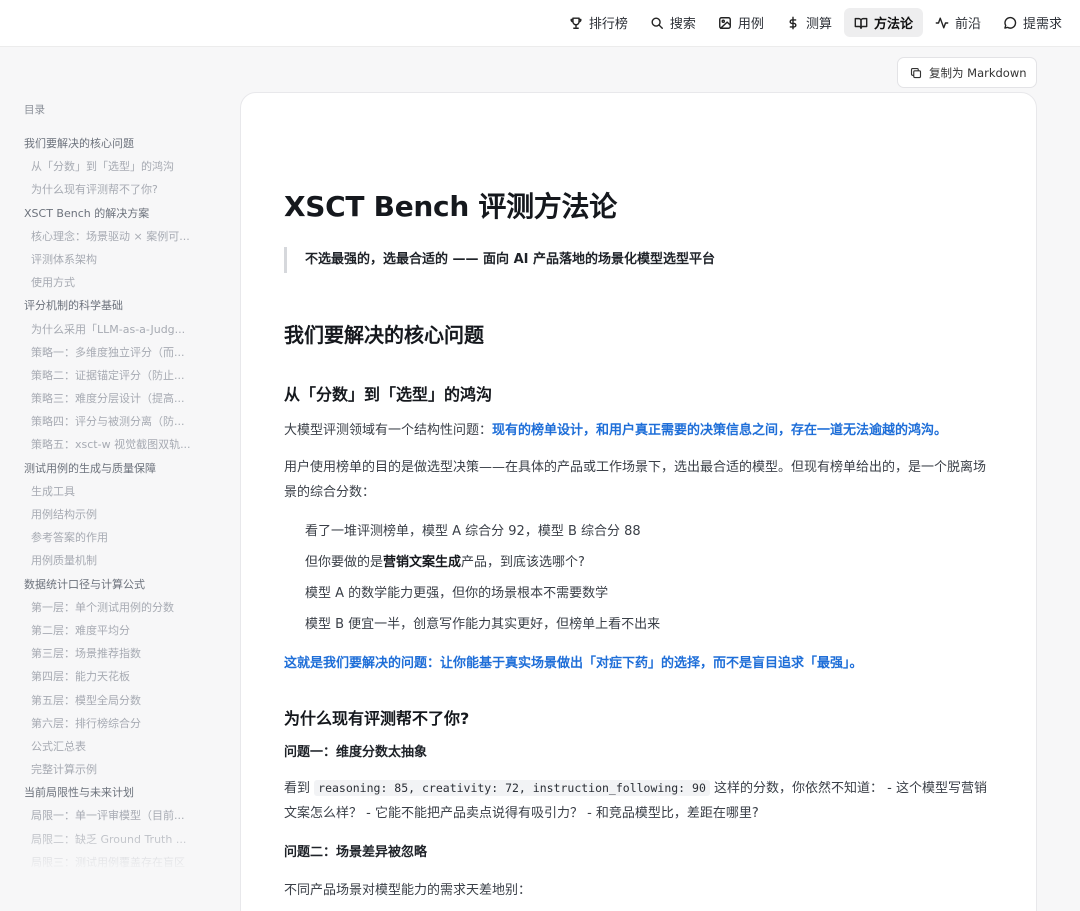  What do you see at coordinates (793, 22) in the screenshot?
I see `dollar-icon` at bounding box center [793, 22].